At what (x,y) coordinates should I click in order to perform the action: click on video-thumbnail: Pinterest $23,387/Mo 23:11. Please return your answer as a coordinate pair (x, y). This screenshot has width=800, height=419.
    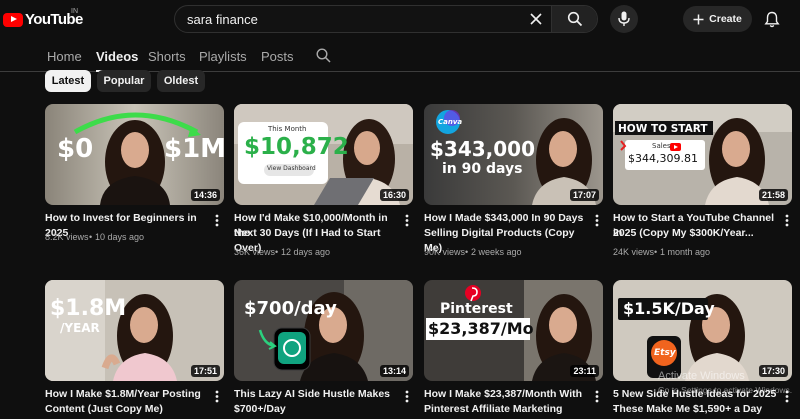
    Looking at the image, I should click on (513, 330).